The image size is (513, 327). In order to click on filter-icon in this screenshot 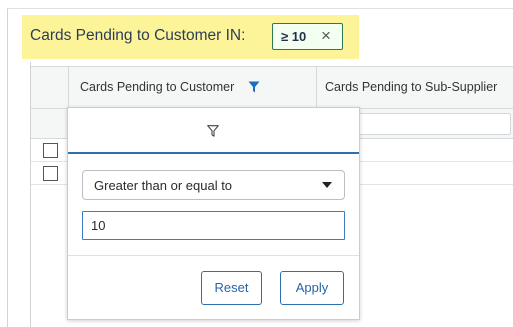, I will do `click(213, 131)`.